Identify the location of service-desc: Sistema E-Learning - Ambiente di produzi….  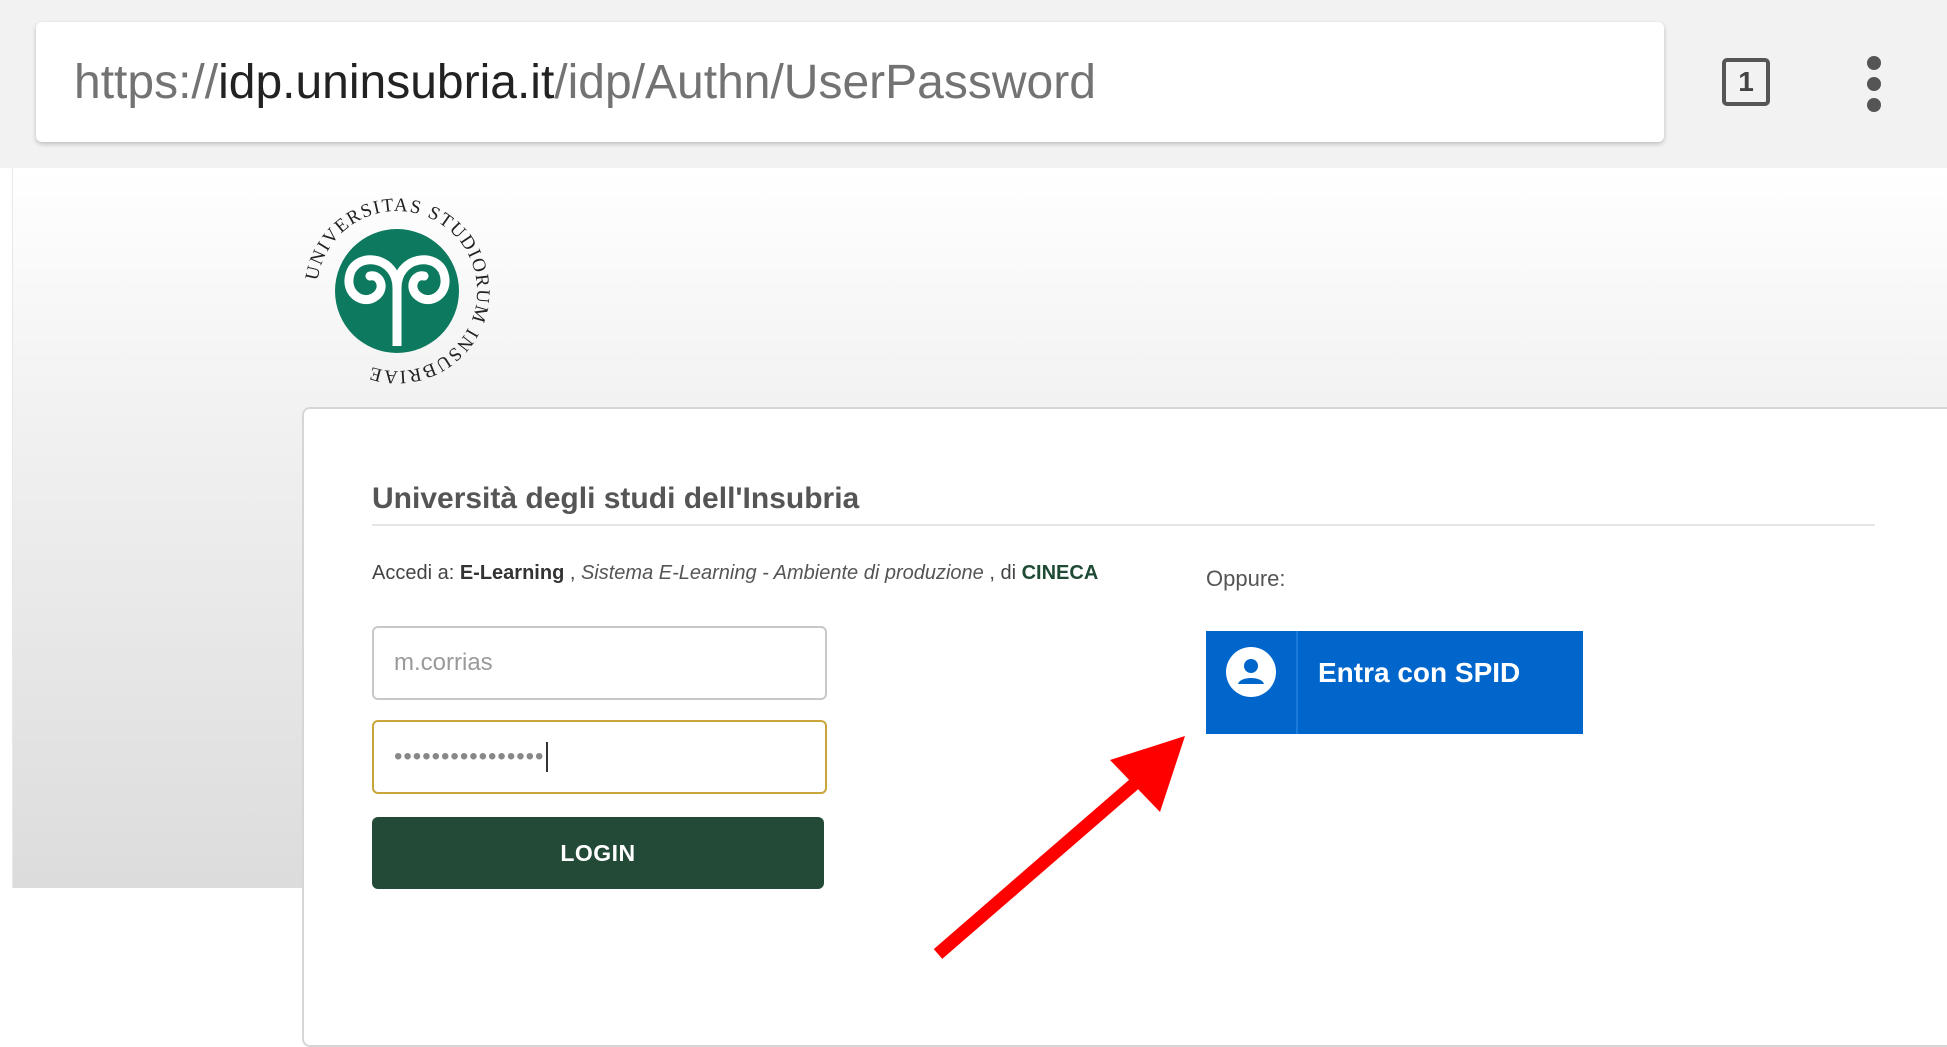
(782, 573).